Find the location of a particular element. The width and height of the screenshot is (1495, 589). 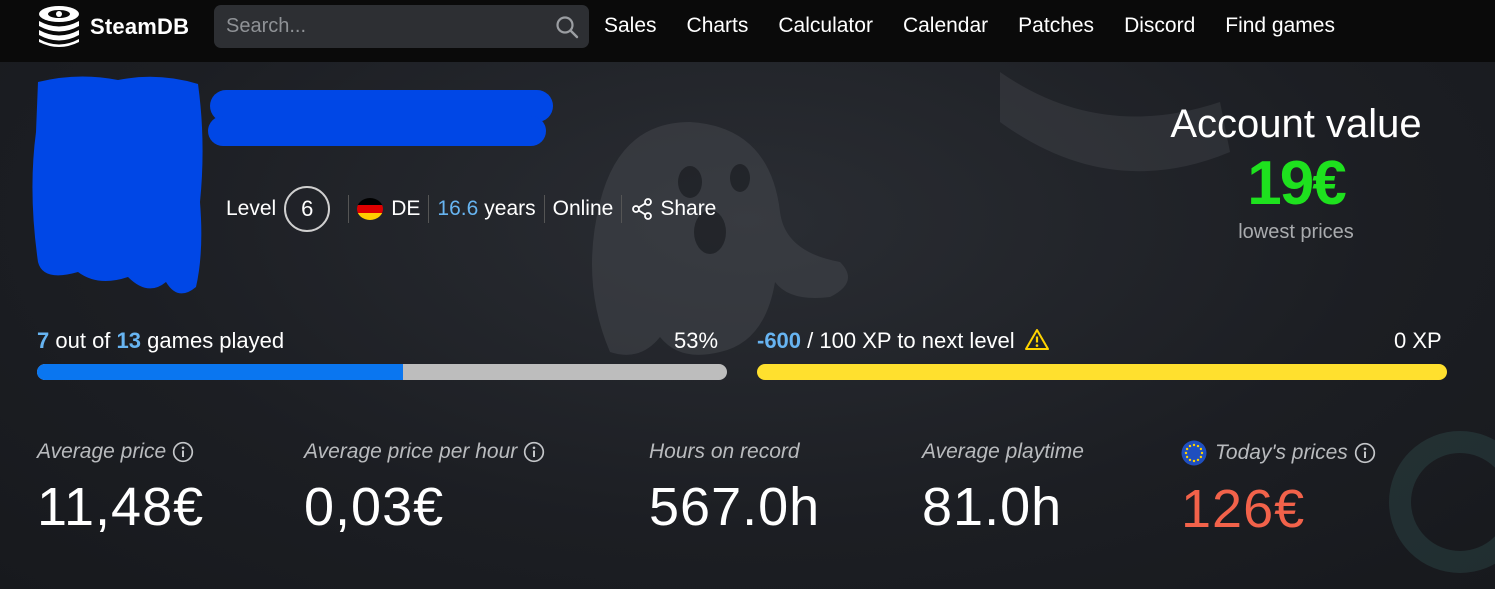

stat-average-price: Average price 11,48€ is located at coordinates (120, 489).